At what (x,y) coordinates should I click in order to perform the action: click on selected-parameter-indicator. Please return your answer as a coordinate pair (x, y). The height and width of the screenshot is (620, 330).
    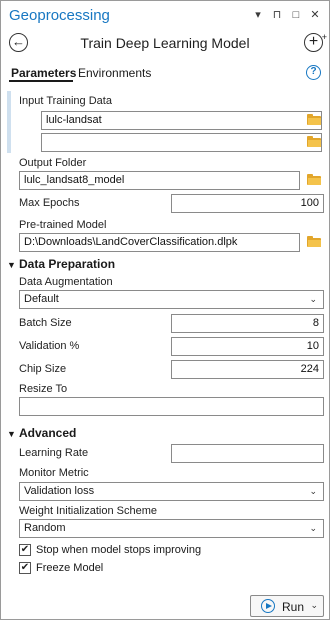
    Looking at the image, I should click on (9, 122).